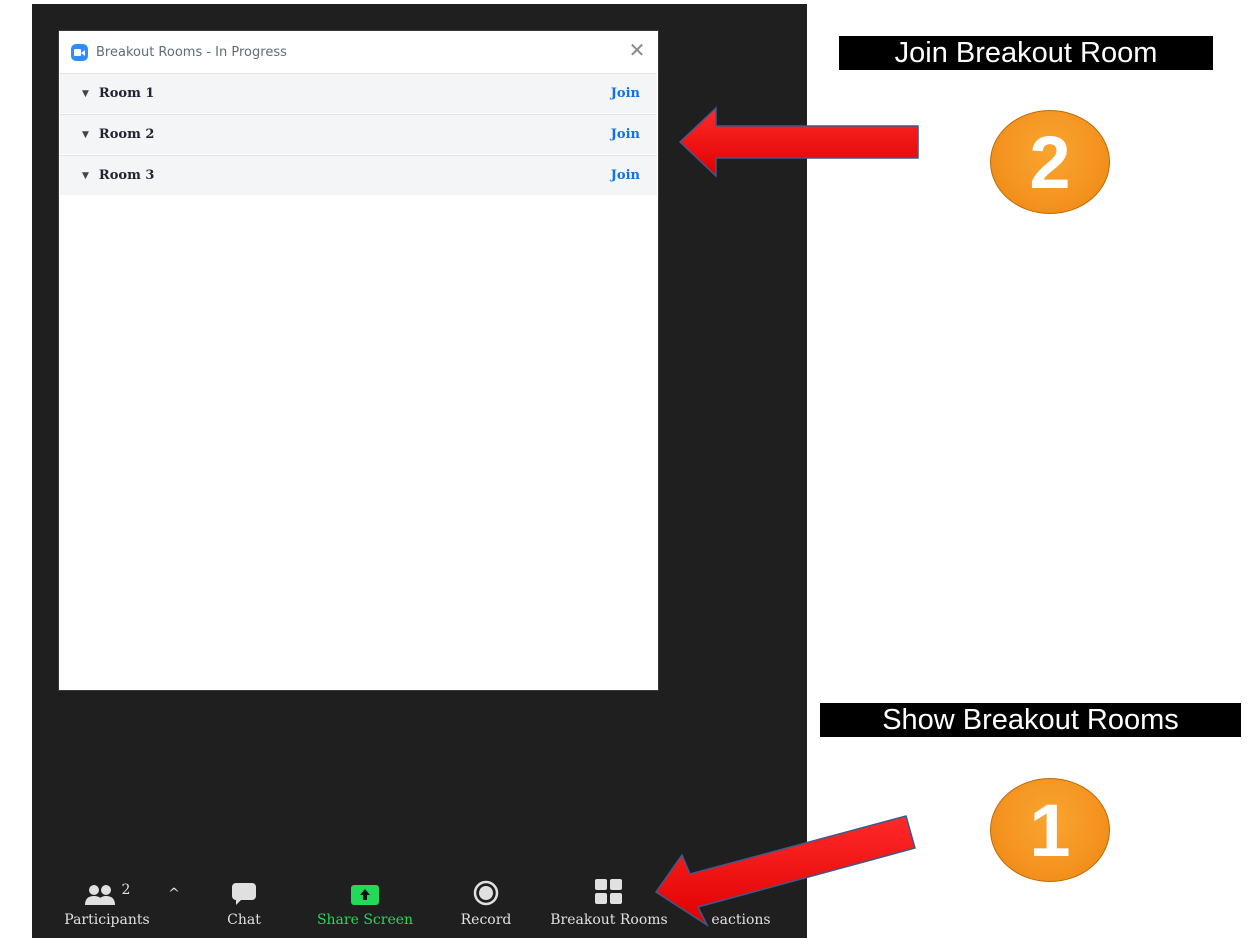 The image size is (1255, 938). What do you see at coordinates (126, 175) in the screenshot?
I see `room-name: Room 3` at bounding box center [126, 175].